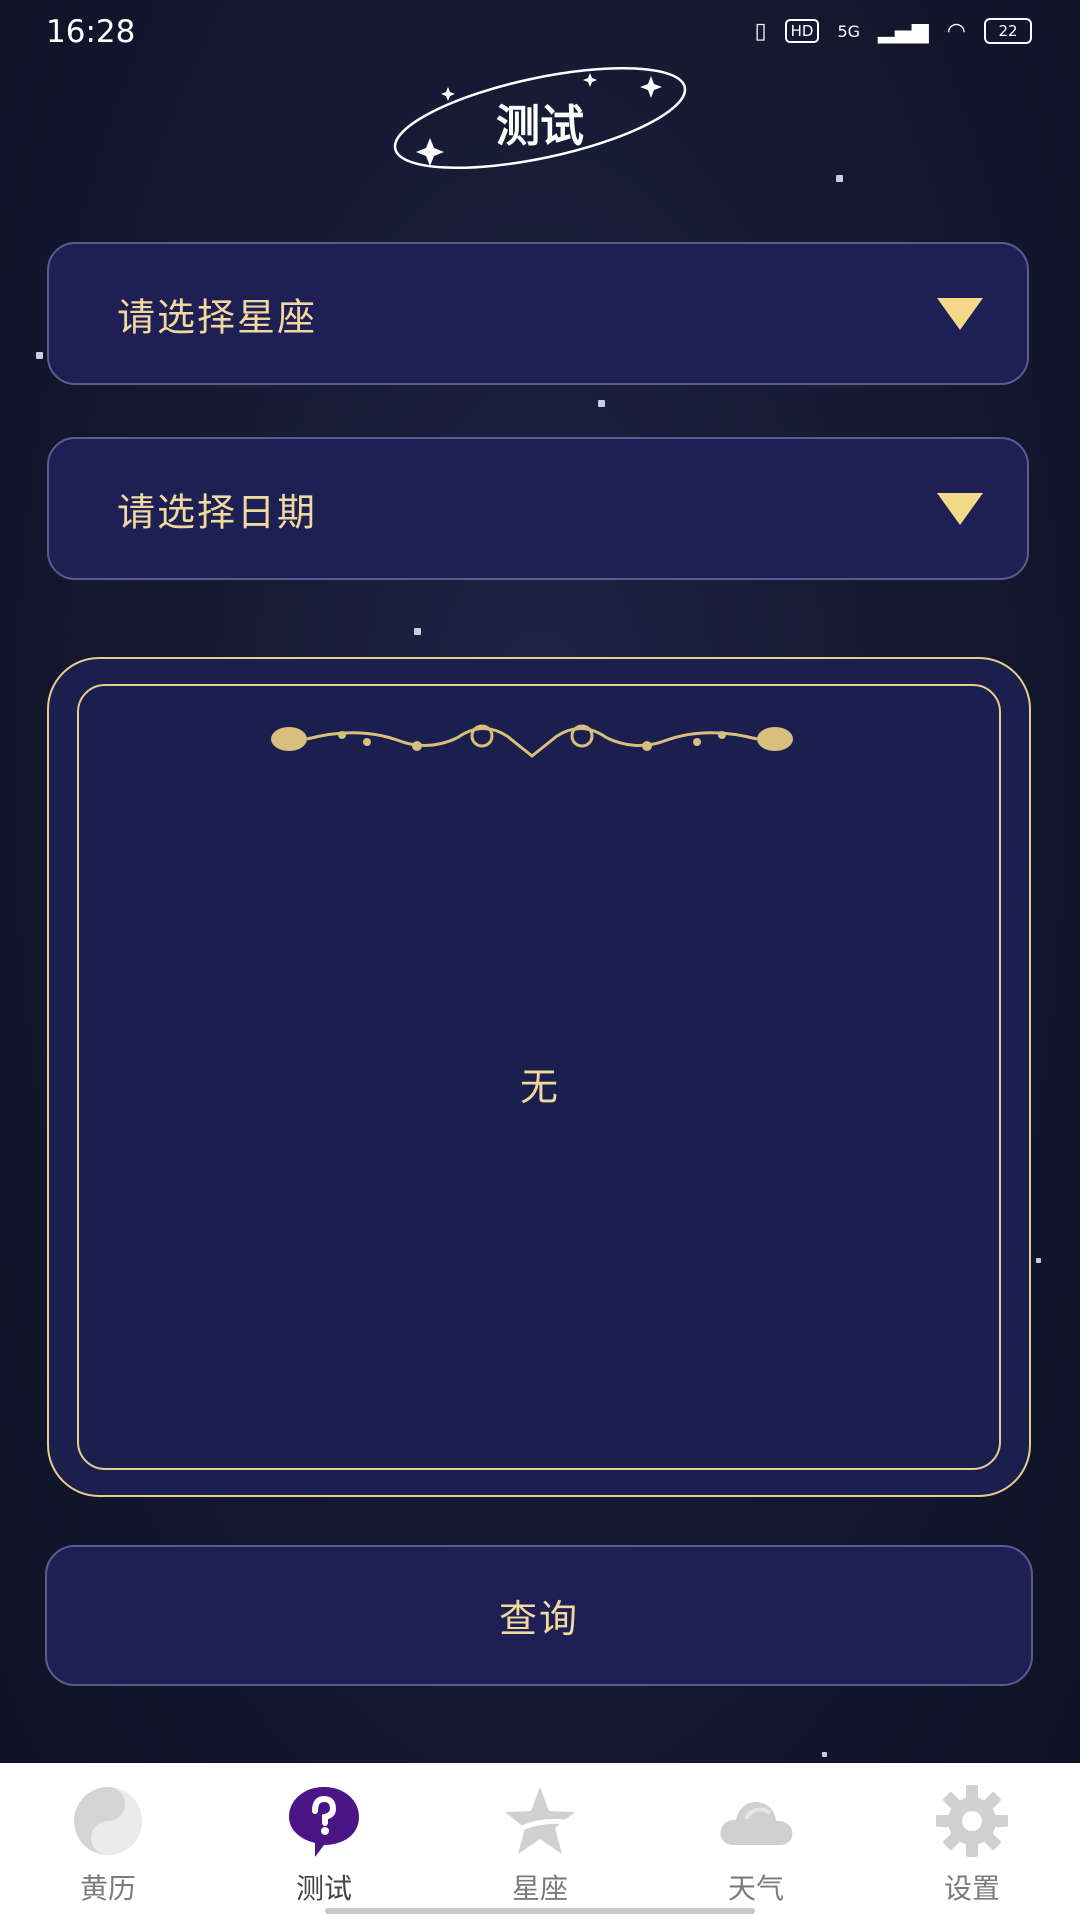 The height and width of the screenshot is (1920, 1080). What do you see at coordinates (956, 31) in the screenshot?
I see `wifi-icon: ◠` at bounding box center [956, 31].